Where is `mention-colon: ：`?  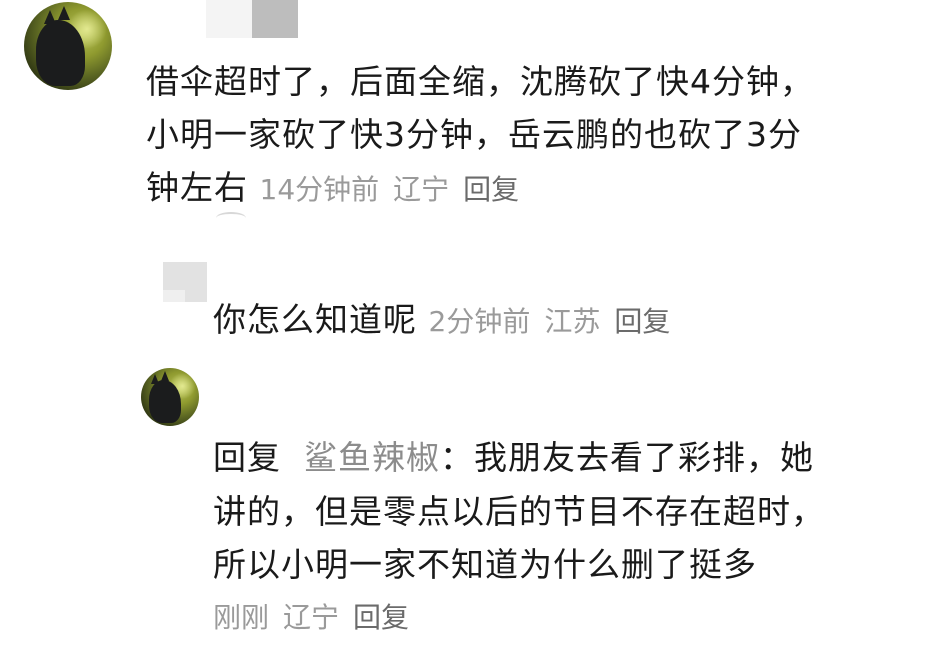 mention-colon: ： is located at coordinates (456, 457).